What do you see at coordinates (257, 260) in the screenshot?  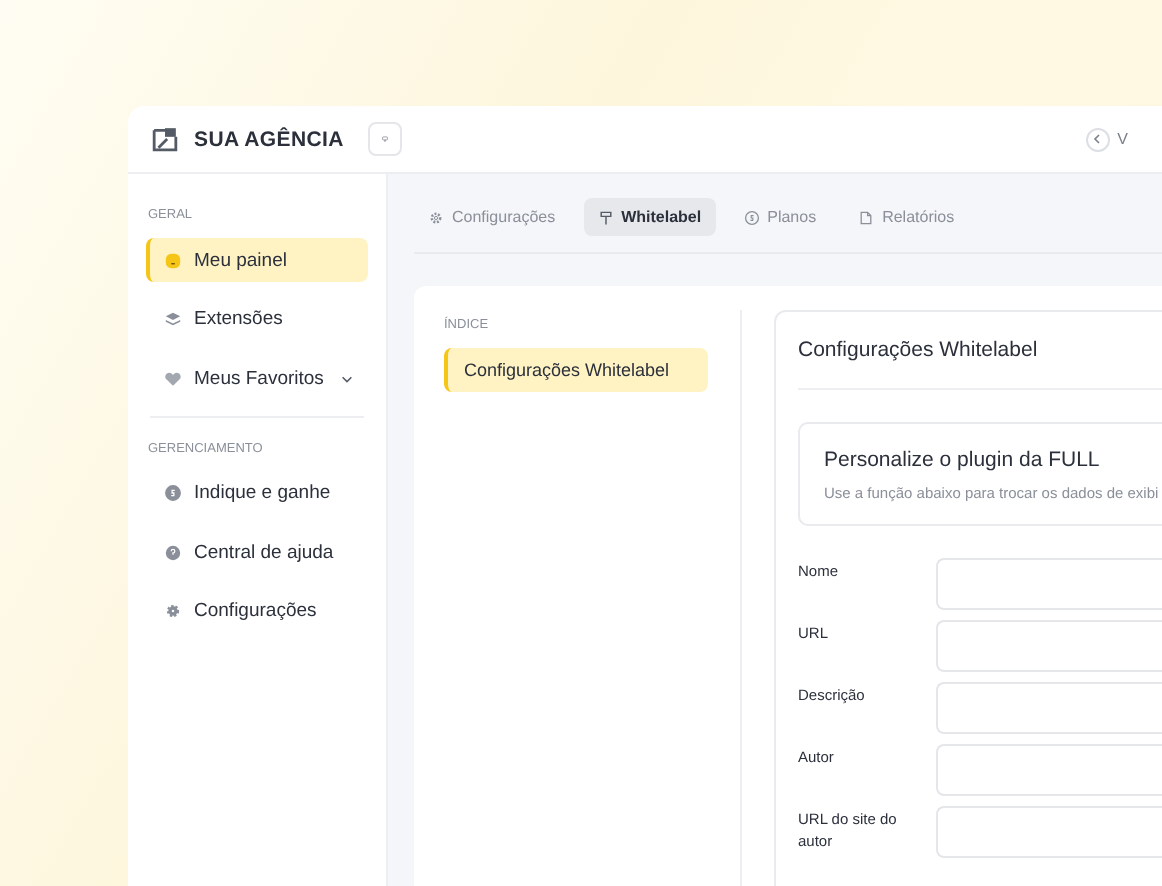 I see `sidebar-item: Meu painel` at bounding box center [257, 260].